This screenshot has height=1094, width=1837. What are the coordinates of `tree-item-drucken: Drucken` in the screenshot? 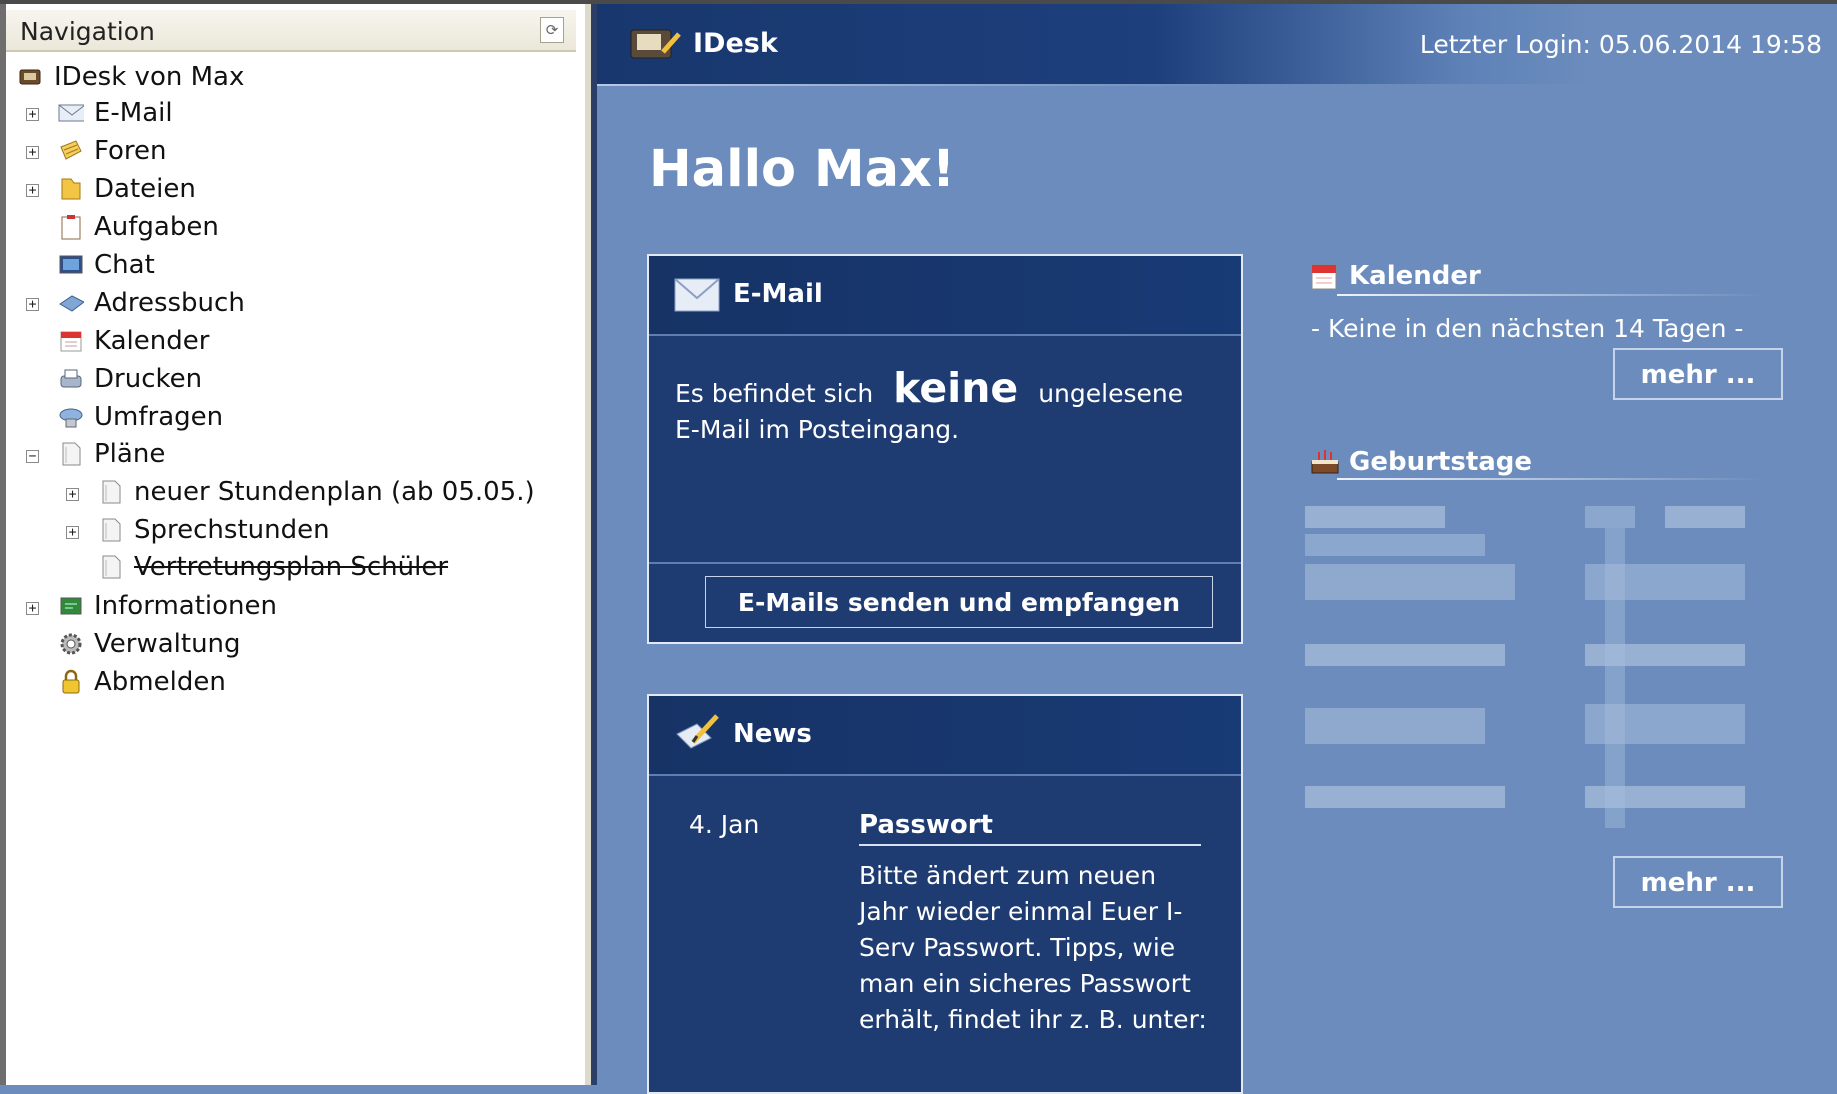 It's located at (130, 379).